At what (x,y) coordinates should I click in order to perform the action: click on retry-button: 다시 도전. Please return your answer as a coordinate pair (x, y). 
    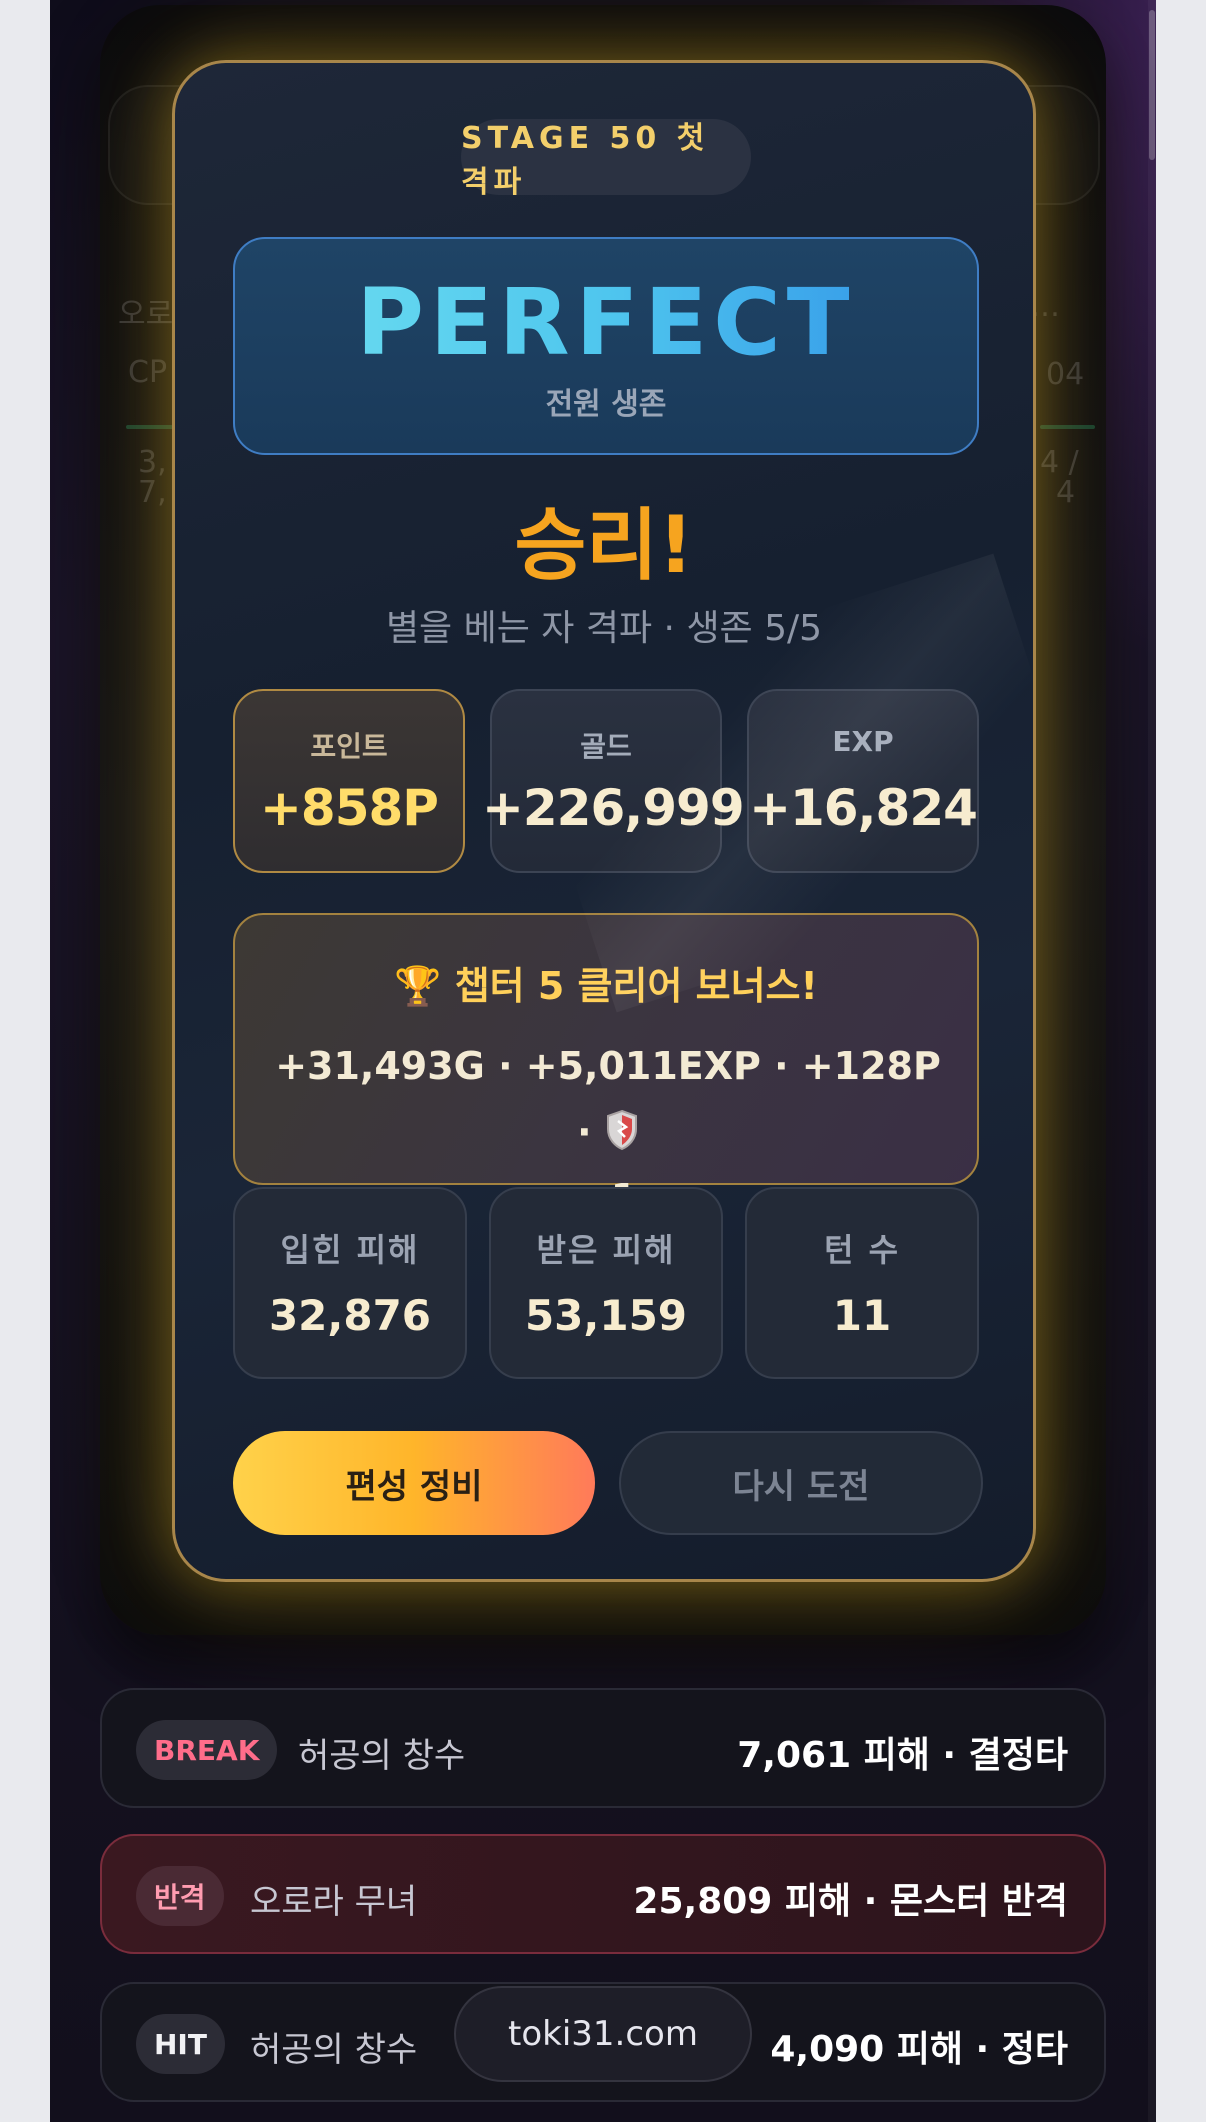
    Looking at the image, I should click on (801, 1483).